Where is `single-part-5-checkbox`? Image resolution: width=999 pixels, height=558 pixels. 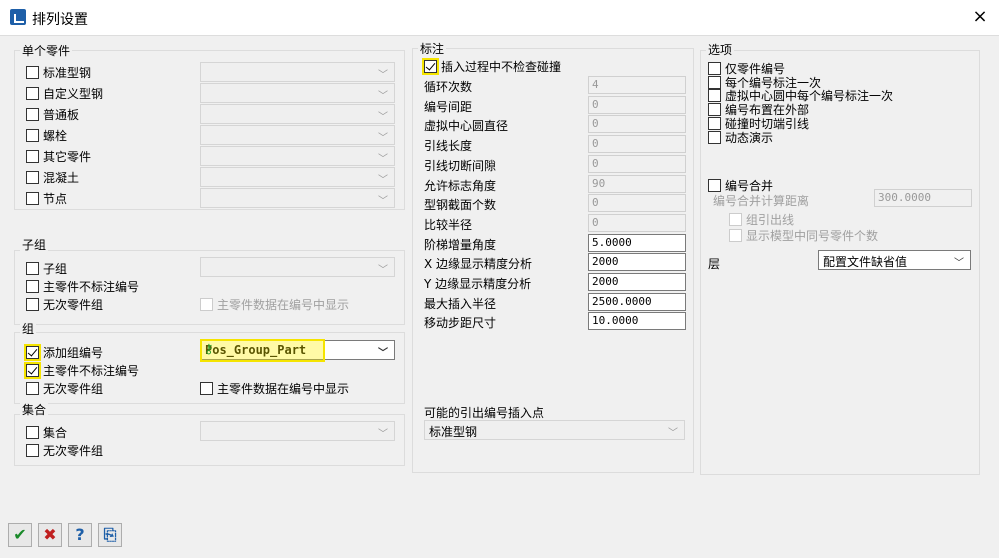
single-part-5-checkbox is located at coordinates (32, 177).